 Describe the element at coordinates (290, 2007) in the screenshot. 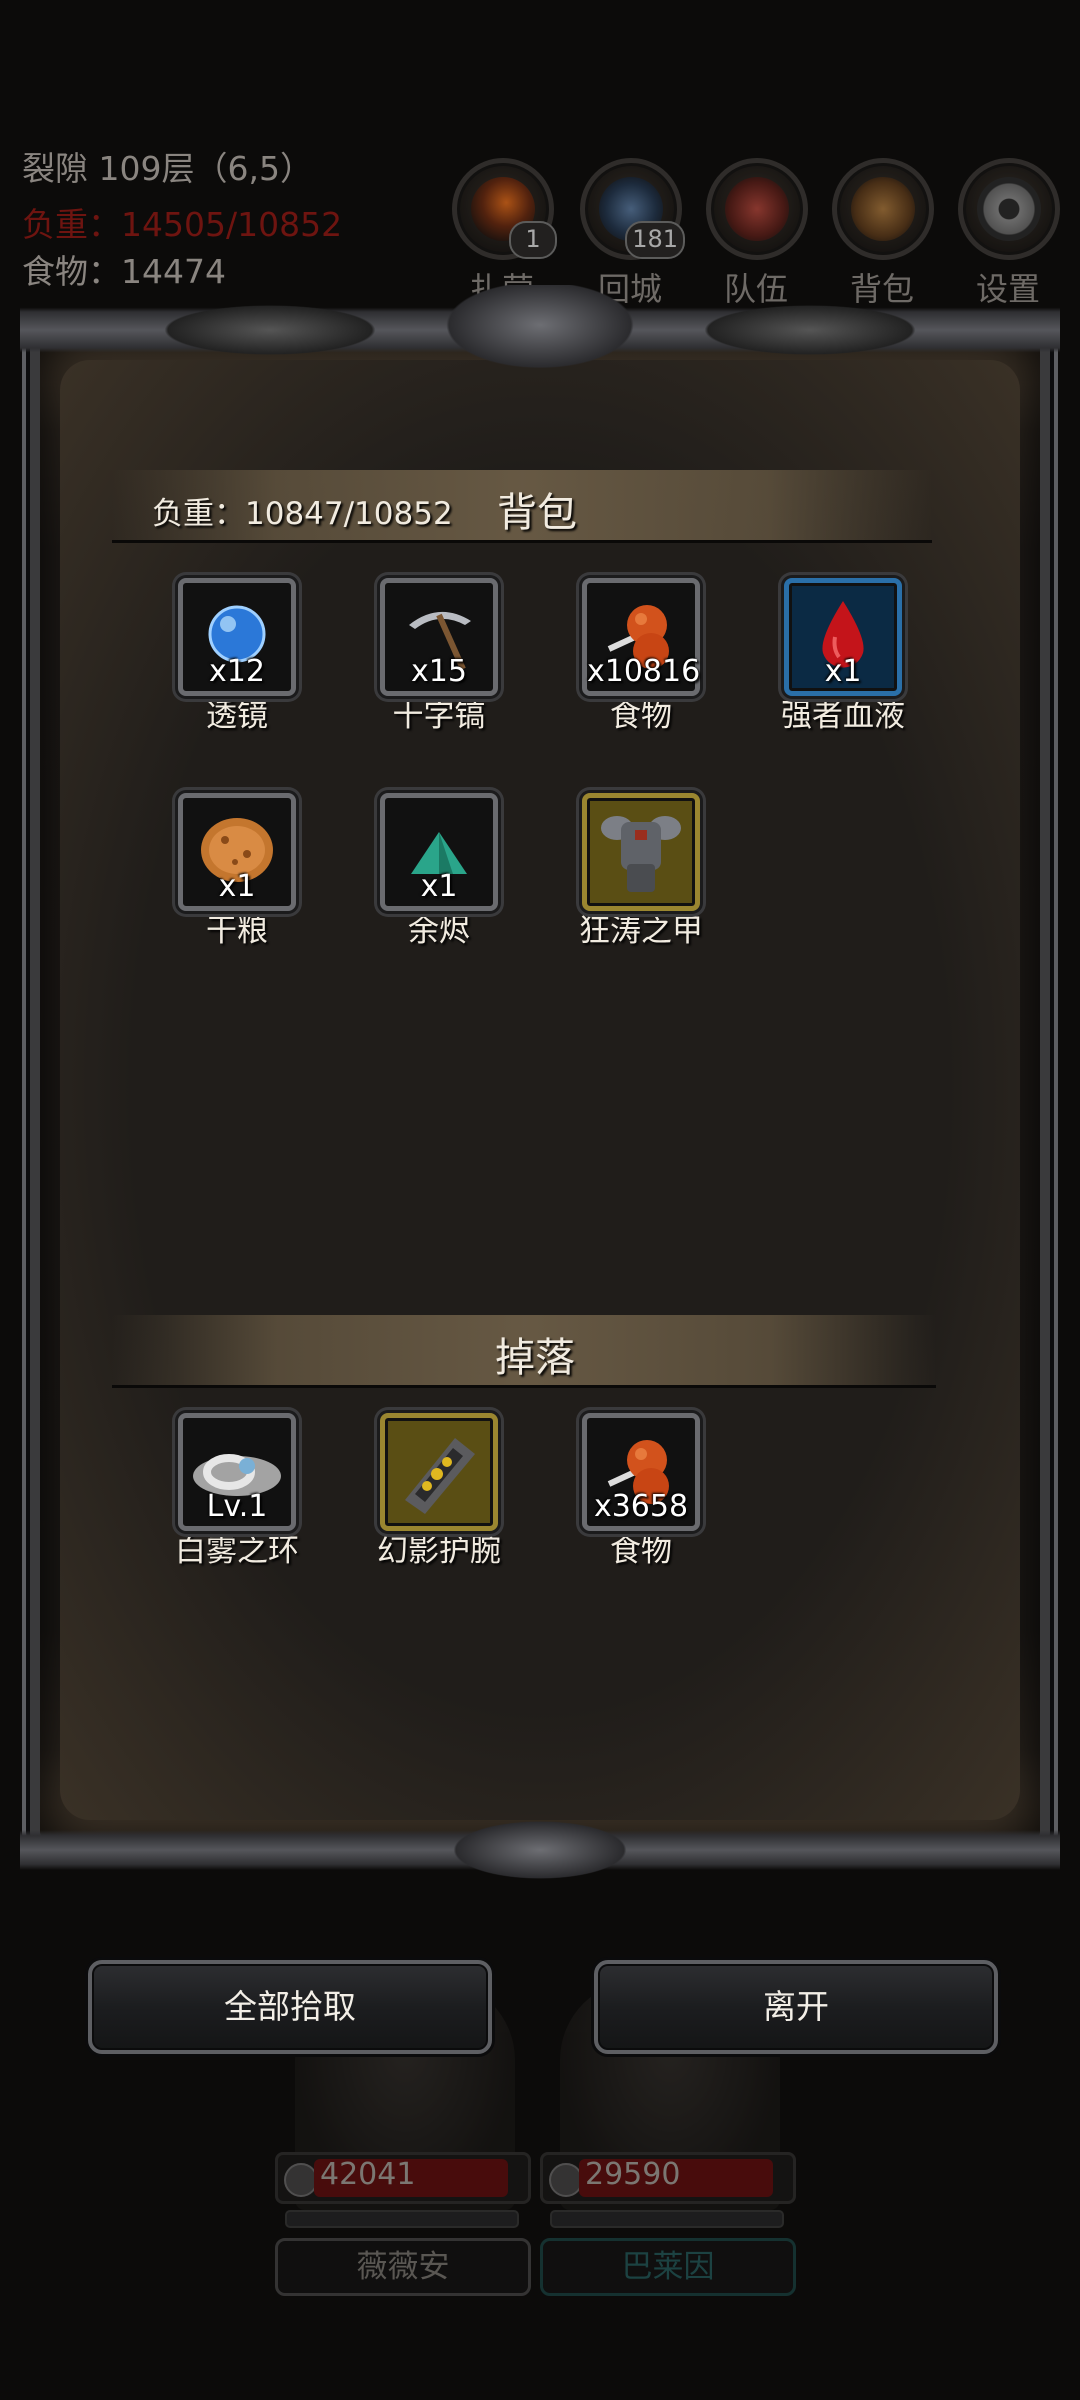

I see `pickup-all-button: 全部拾取` at that location.